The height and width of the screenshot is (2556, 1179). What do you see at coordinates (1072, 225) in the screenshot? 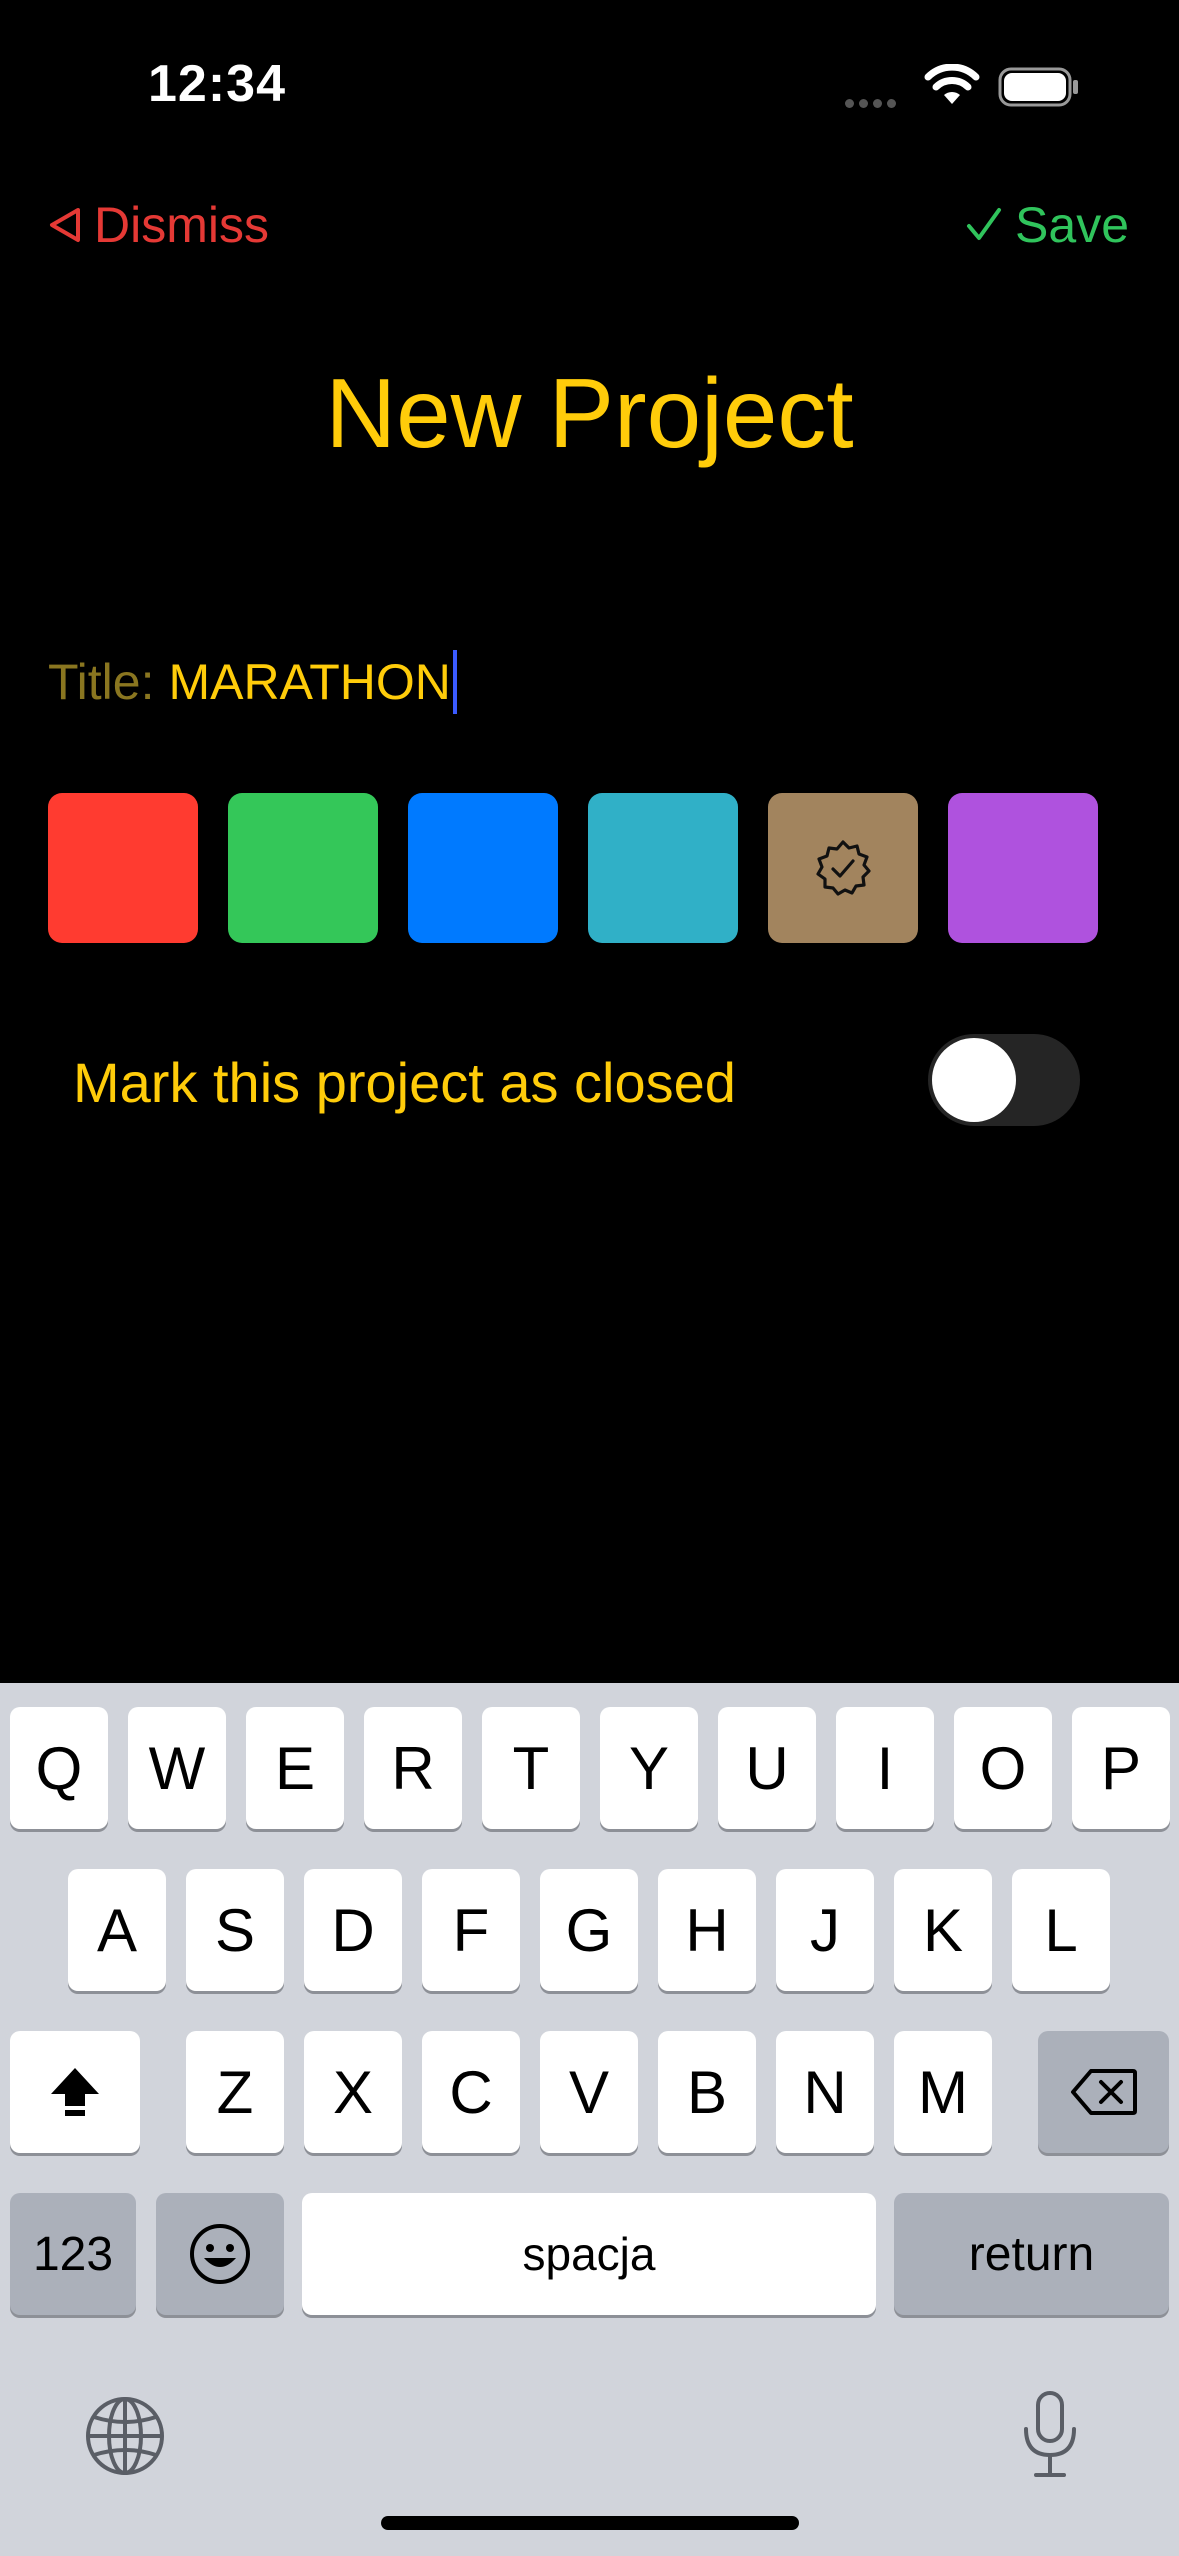
I see `save-label: Save` at bounding box center [1072, 225].